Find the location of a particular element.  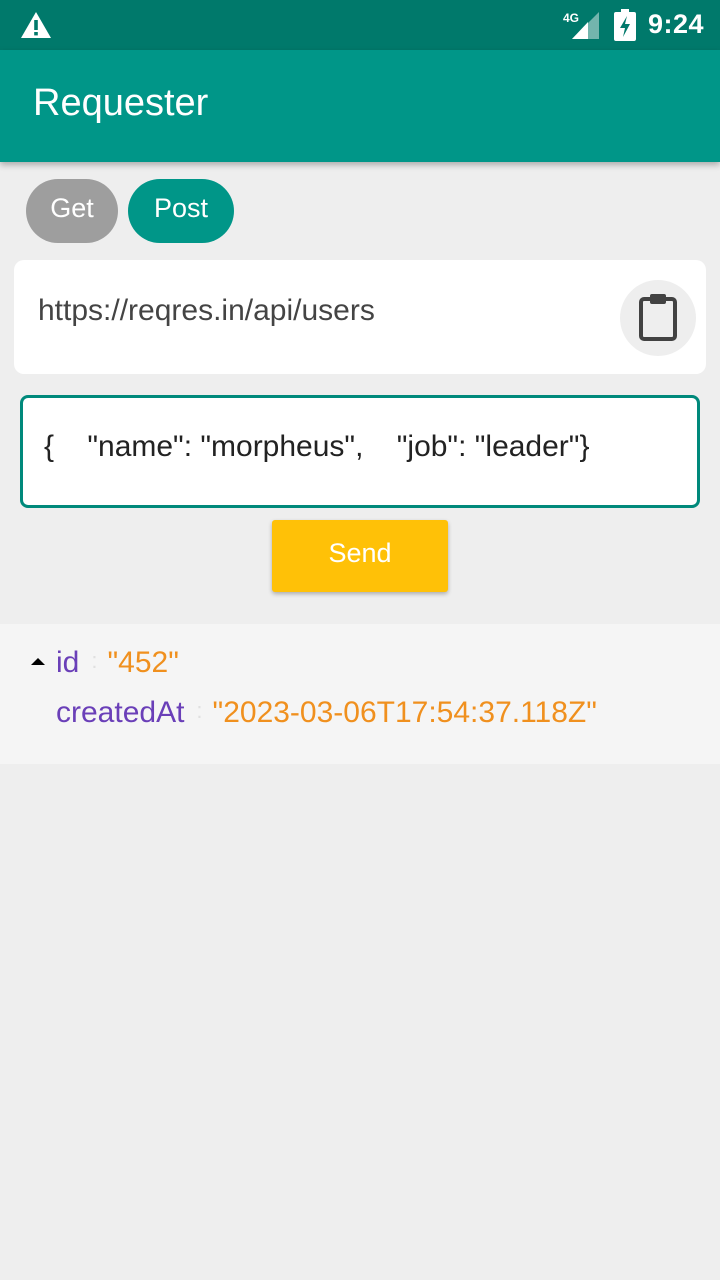

paste-button is located at coordinates (658, 318).